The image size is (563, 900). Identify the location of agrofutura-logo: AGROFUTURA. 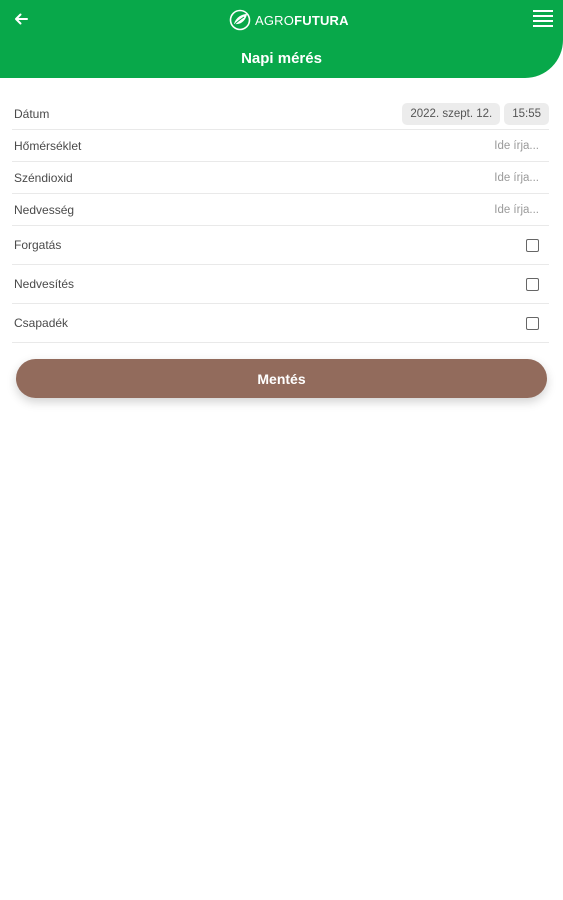
(289, 20).